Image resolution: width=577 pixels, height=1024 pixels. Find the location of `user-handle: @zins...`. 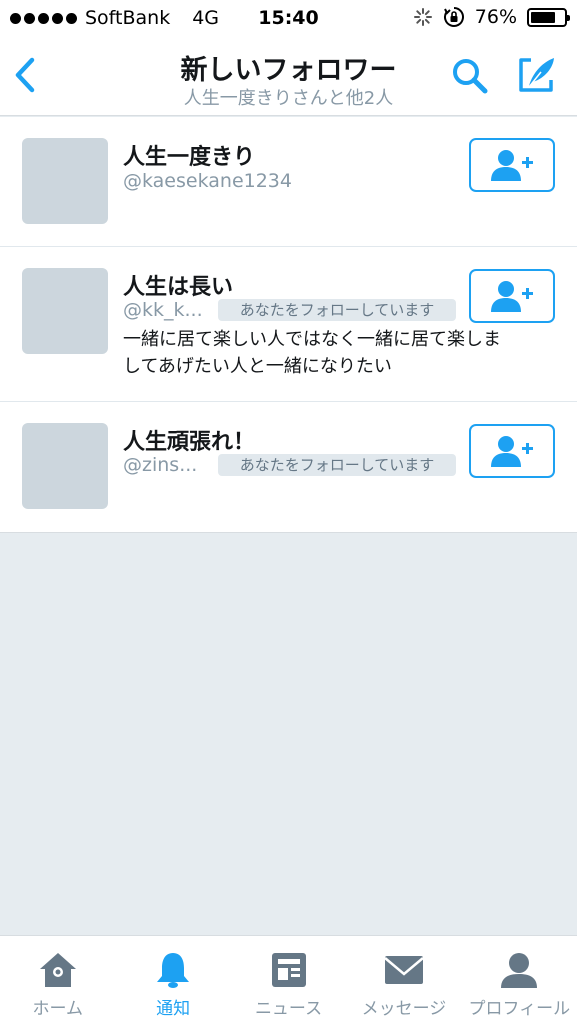

user-handle: @zins... is located at coordinates (160, 465).